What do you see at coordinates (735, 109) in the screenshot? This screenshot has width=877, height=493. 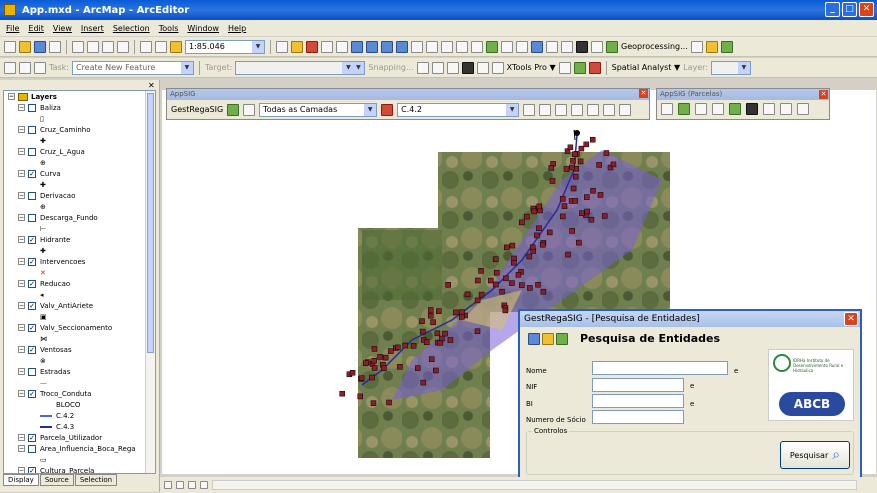 I see `parcel-leaf-icon` at bounding box center [735, 109].